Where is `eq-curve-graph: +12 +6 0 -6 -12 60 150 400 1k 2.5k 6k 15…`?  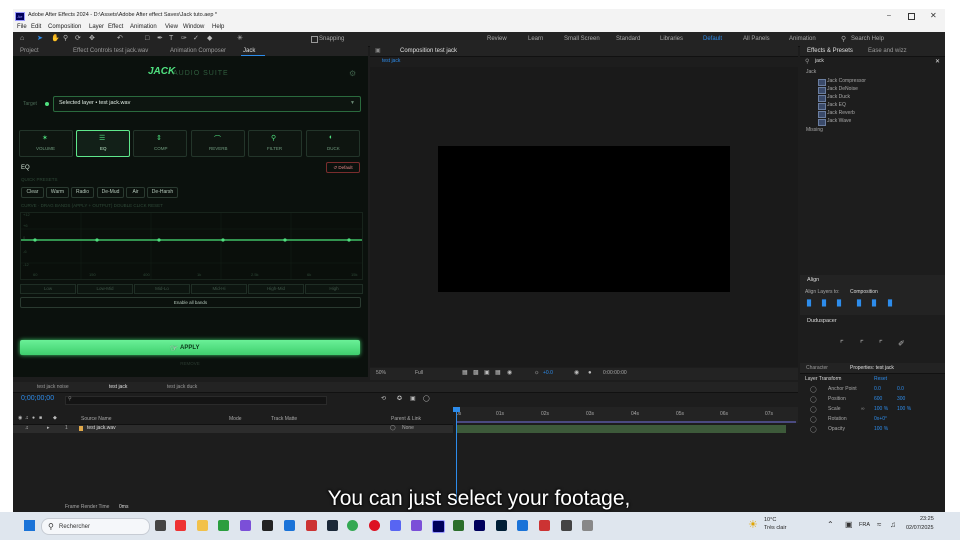
eq-curve-graph: +12 +6 0 -6 -12 60 150 400 1k 2.5k 6k 15… is located at coordinates (191, 246).